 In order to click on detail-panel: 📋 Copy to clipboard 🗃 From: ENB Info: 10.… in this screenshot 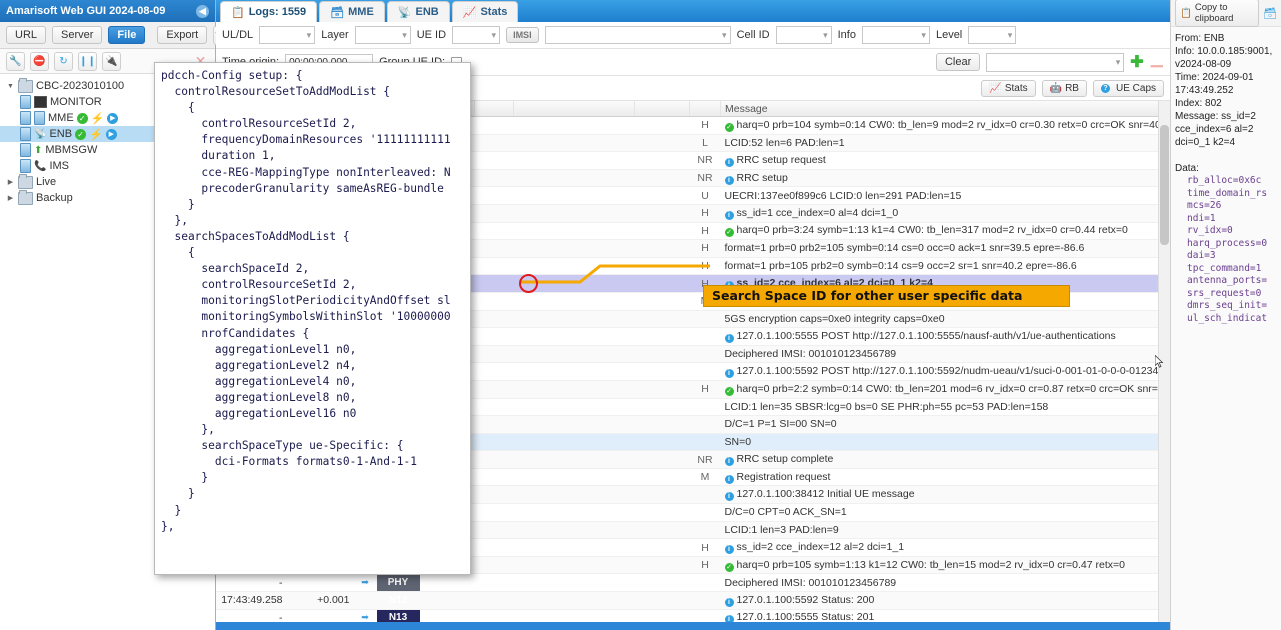, I will do `click(1225, 315)`.